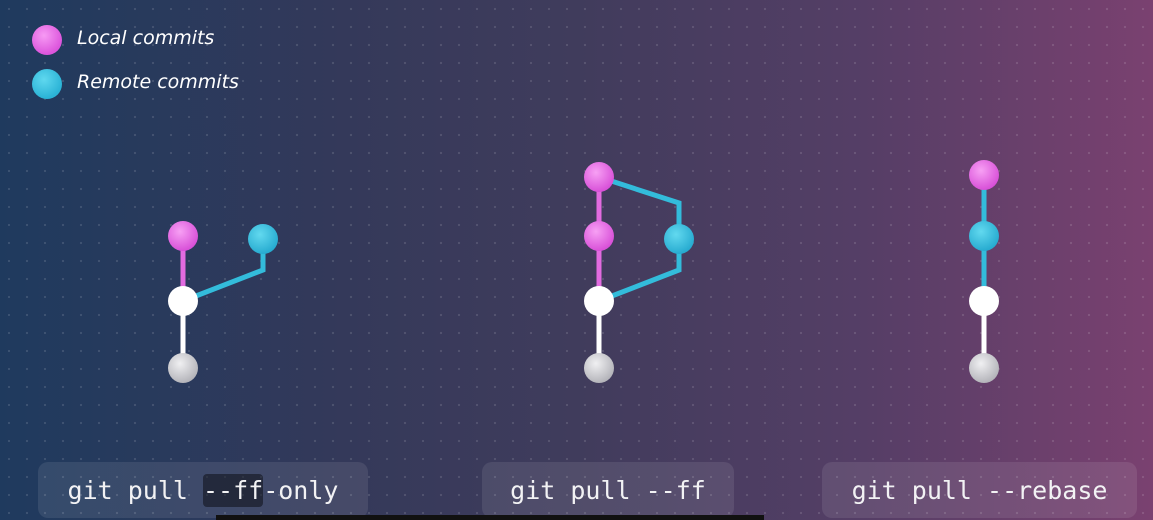  I want to click on command-ff: git pull --ff, so click(608, 490).